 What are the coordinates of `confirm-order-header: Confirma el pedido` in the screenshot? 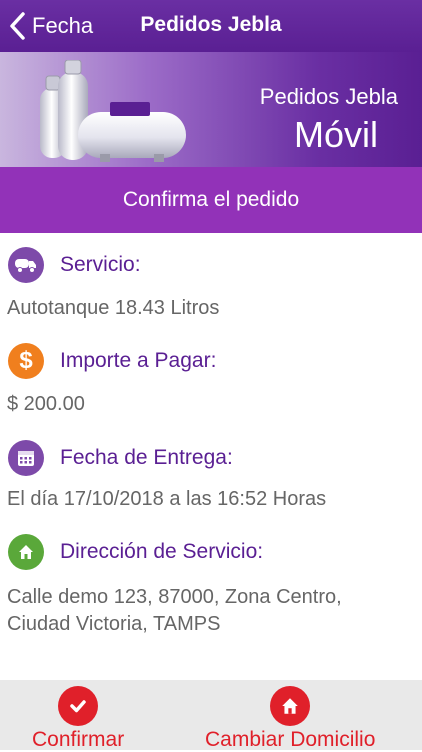 It's located at (211, 200).